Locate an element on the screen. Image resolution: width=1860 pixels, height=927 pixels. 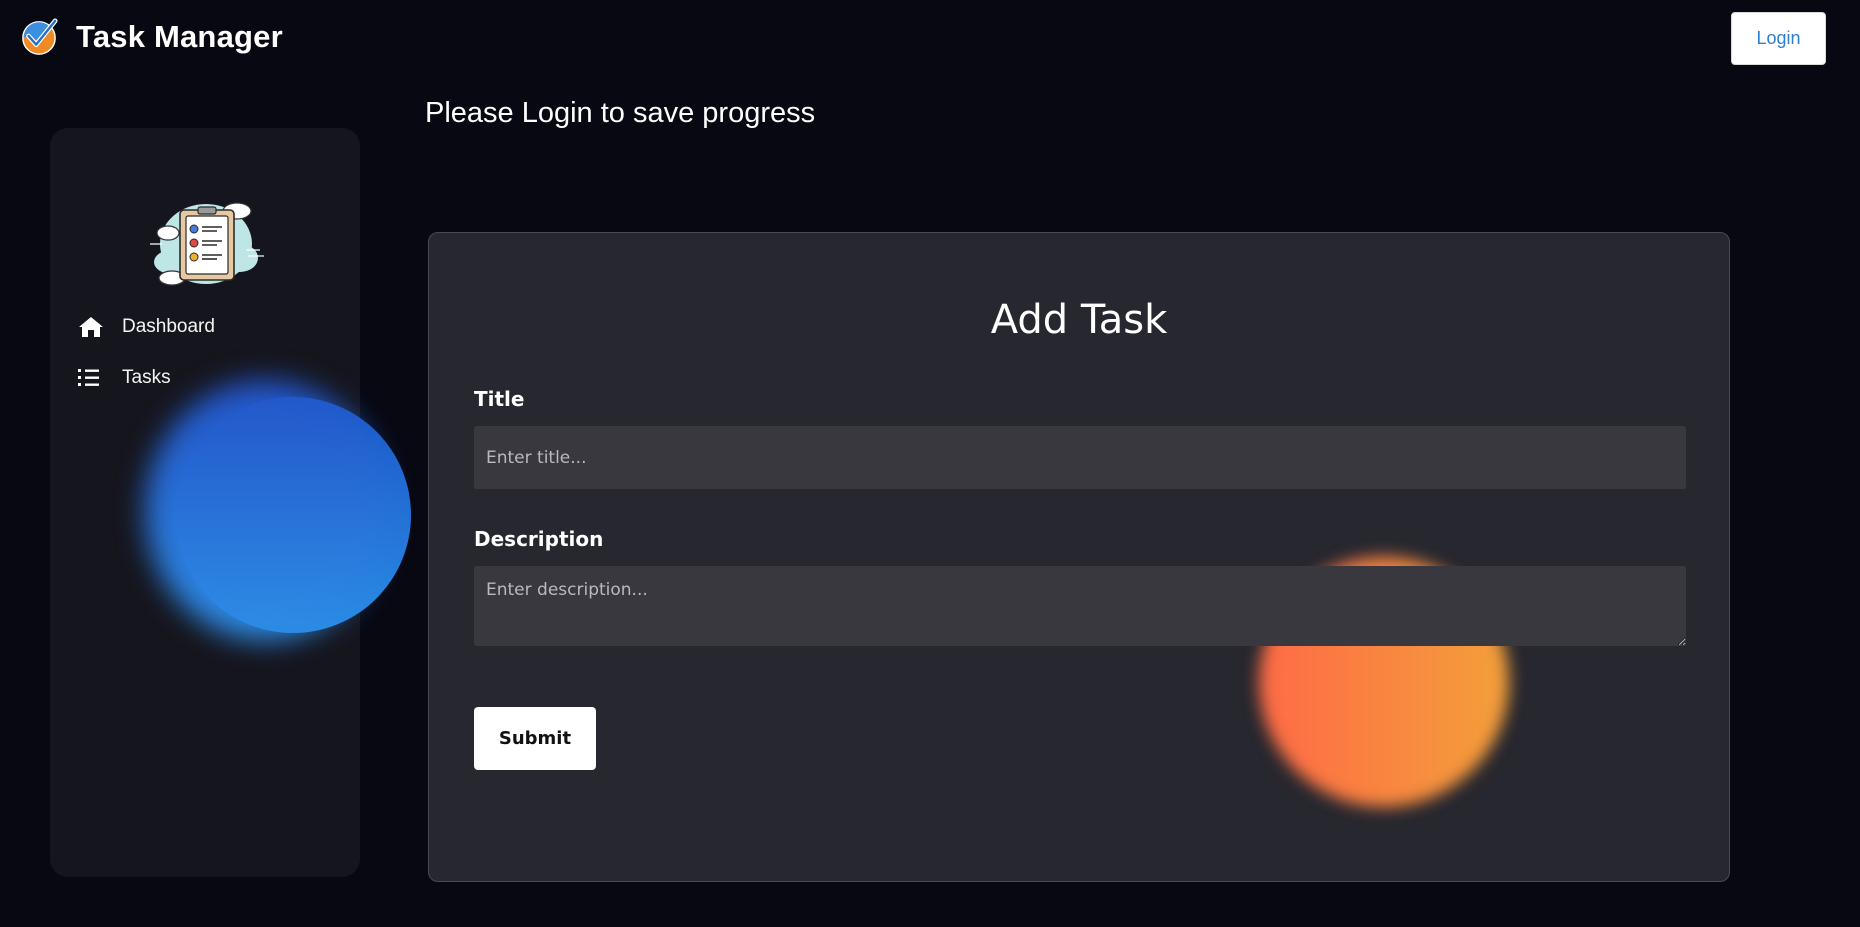
sidebar-item-label: Tasks is located at coordinates (146, 377).